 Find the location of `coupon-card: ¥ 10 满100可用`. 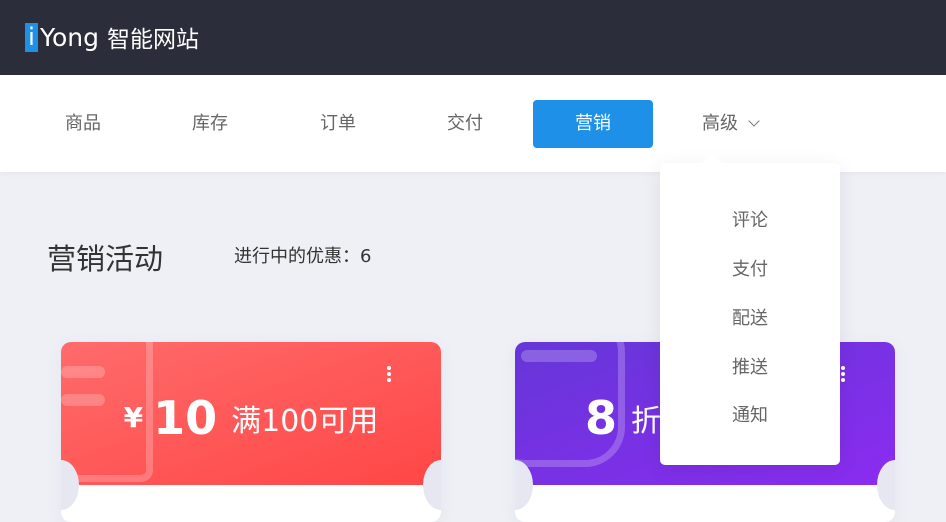

coupon-card: ¥ 10 满100可用 is located at coordinates (251, 432).